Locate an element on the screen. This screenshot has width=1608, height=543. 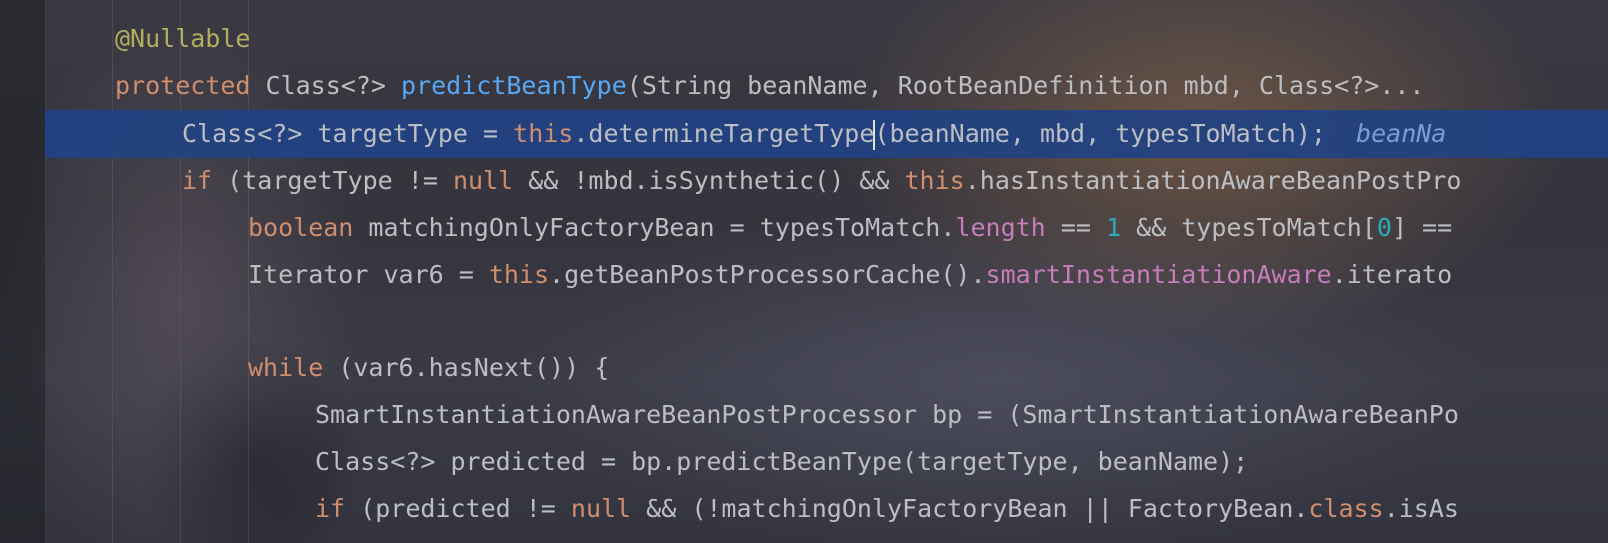
code-token: (targetType != is located at coordinates (332, 180).